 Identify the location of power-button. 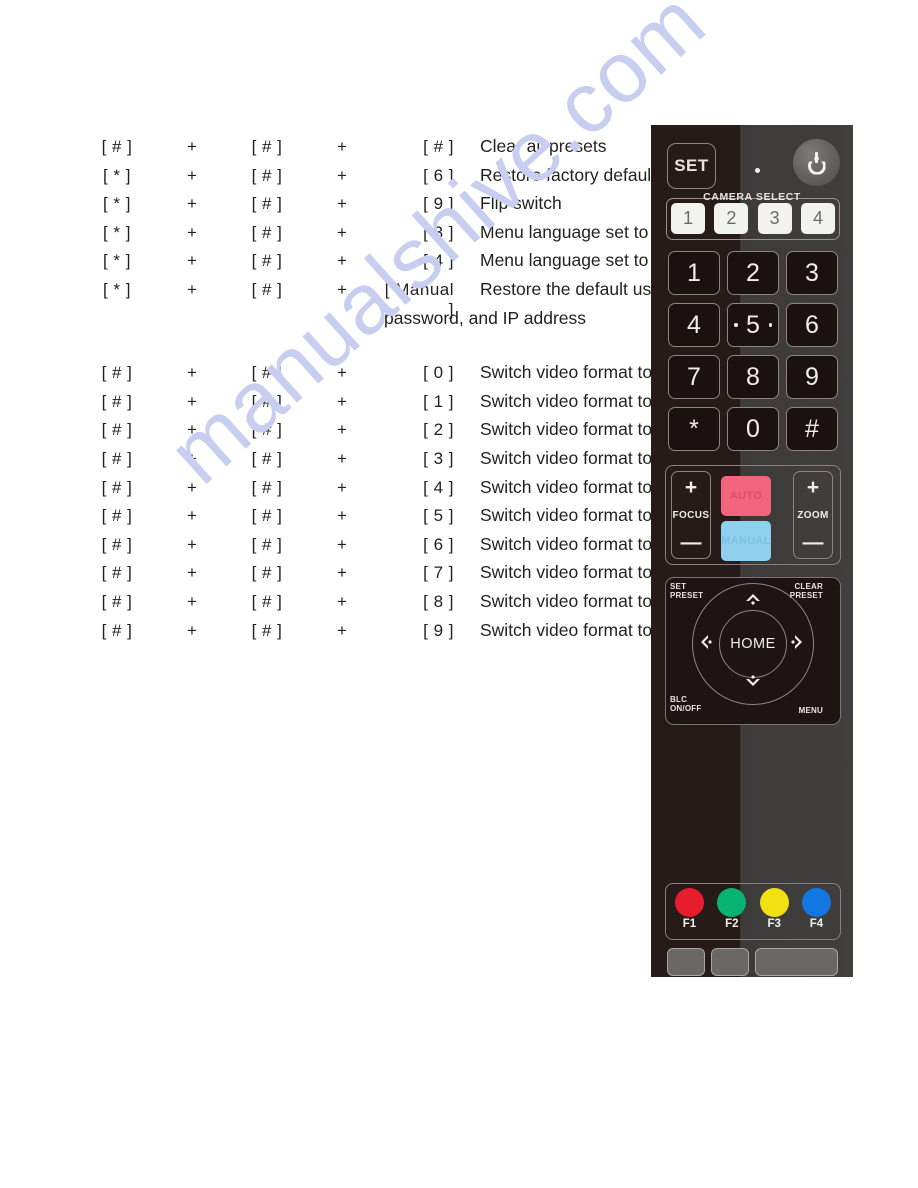
(816, 162).